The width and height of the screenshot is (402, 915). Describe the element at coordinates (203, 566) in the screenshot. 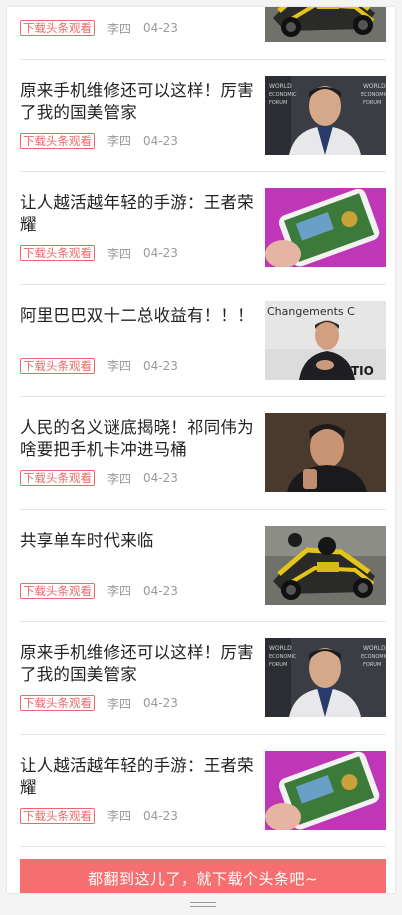

I see `news-item: 共享单车时代来临 下载头条观看 李四 04-23` at that location.